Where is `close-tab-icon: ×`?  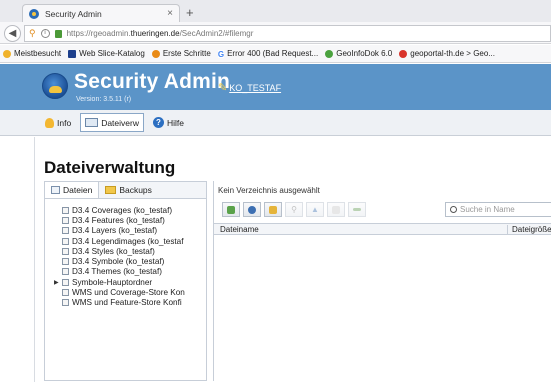
close-tab-icon: × is located at coordinates (170, 13).